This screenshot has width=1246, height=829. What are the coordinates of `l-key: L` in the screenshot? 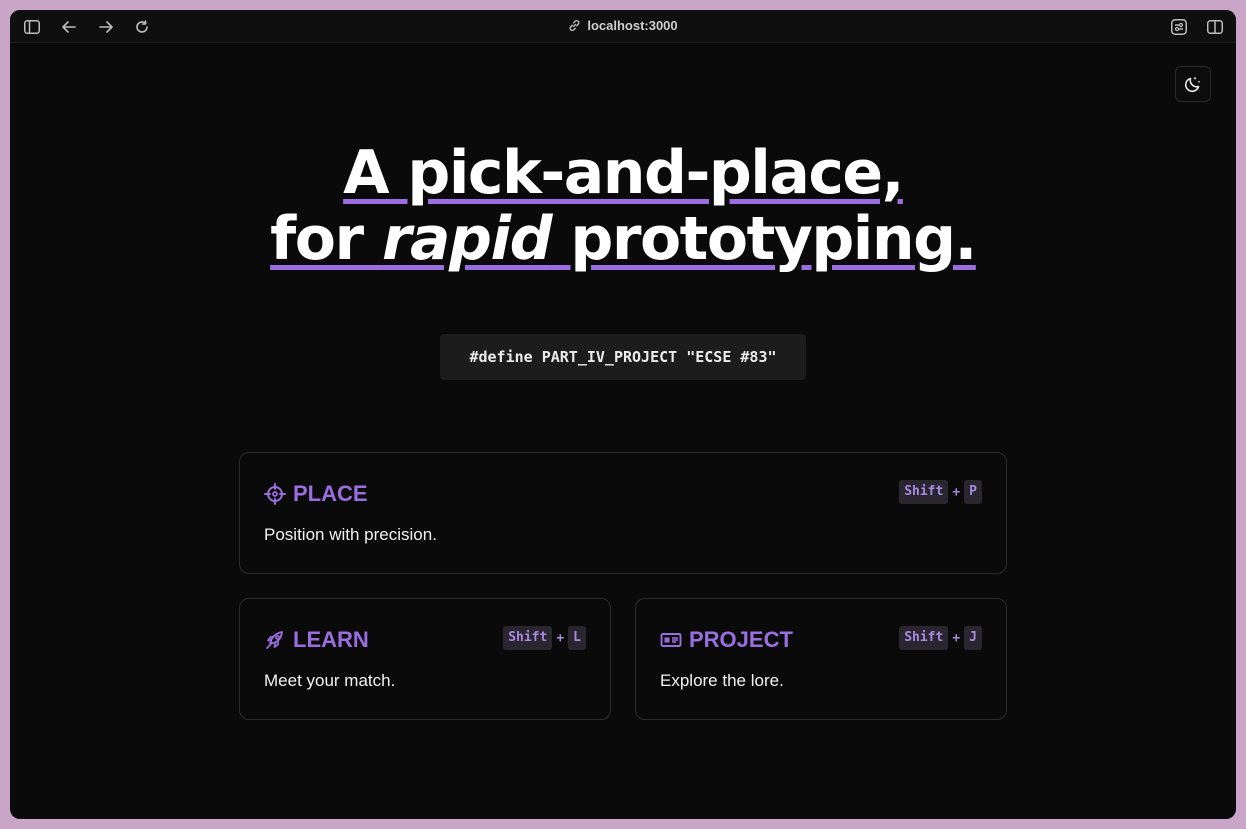 It's located at (577, 638).